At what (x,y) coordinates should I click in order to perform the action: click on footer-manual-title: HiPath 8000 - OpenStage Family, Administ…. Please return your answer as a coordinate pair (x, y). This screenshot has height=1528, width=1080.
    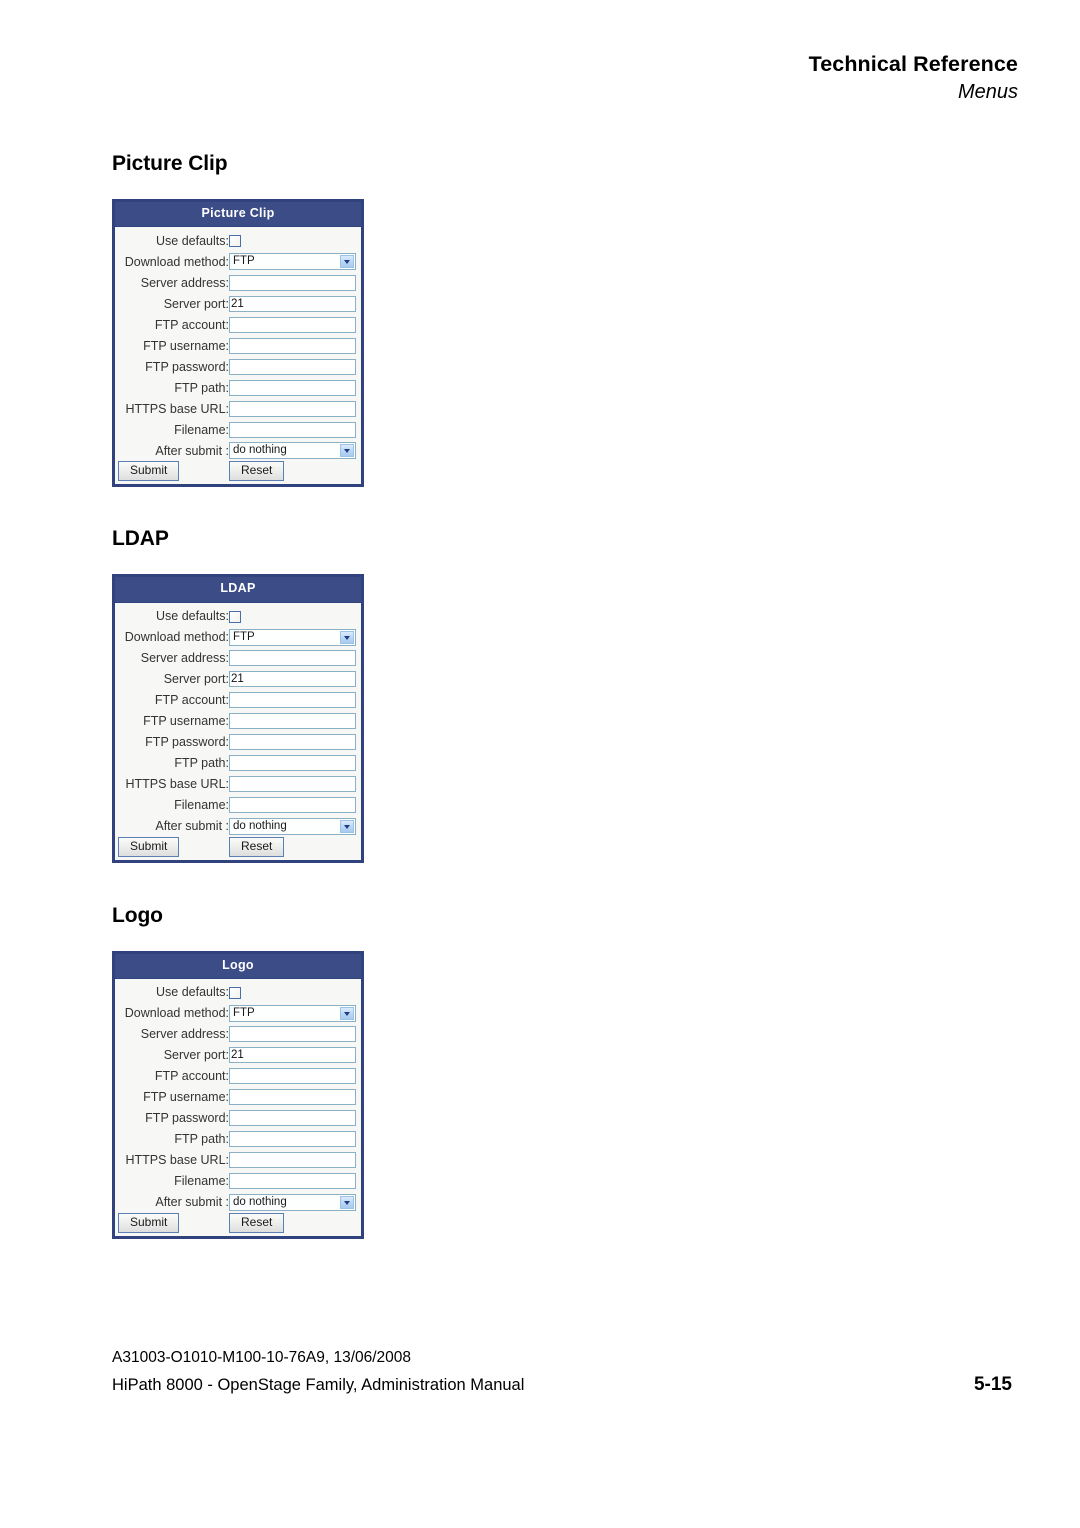
    Looking at the image, I should click on (318, 1385).